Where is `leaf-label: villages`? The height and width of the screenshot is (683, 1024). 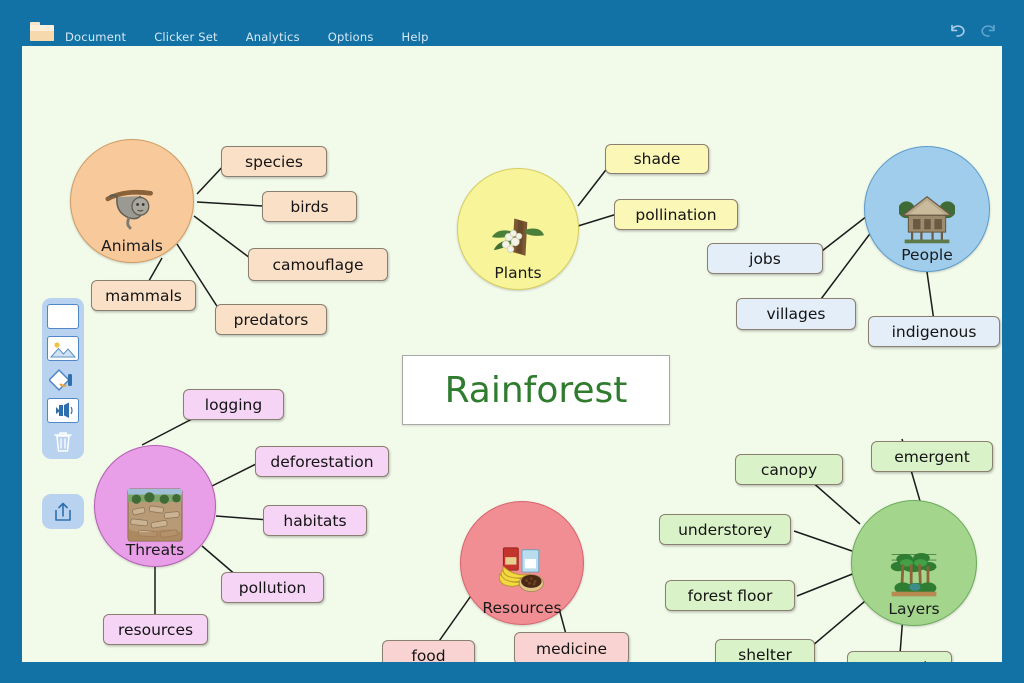 leaf-label: villages is located at coordinates (796, 314).